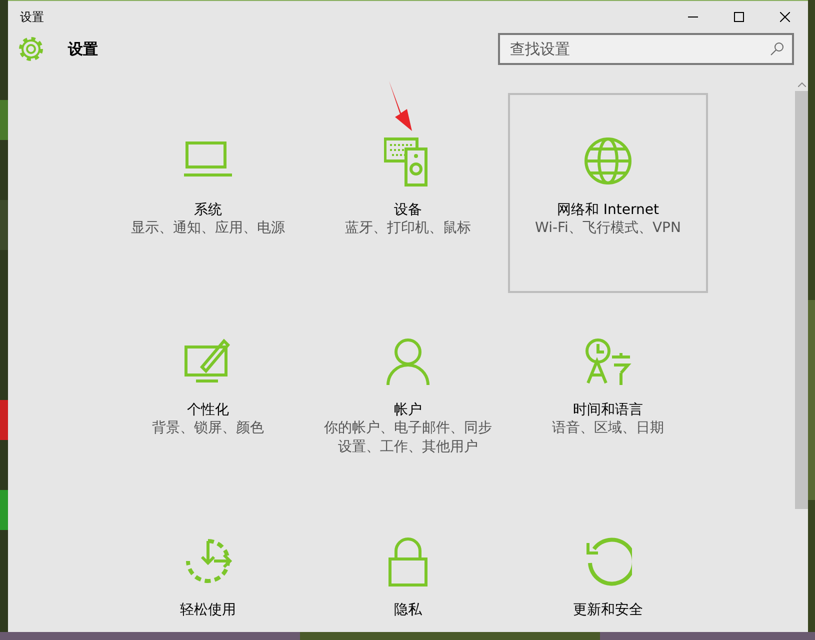 Image resolution: width=815 pixels, height=640 pixels. Describe the element at coordinates (208, 228) in the screenshot. I see `tile-description: 显示、通知、应用、电源` at that location.